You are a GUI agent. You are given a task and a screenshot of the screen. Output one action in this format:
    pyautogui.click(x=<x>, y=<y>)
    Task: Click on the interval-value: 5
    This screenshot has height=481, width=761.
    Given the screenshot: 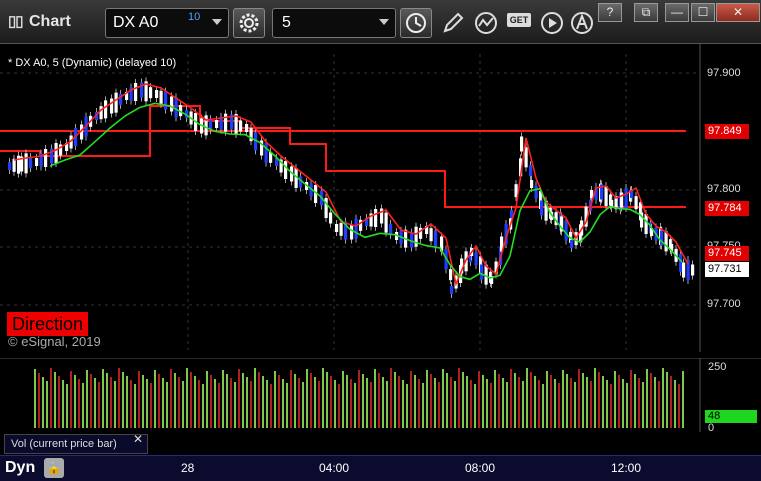 What is the action you would take?
    pyautogui.click(x=286, y=22)
    